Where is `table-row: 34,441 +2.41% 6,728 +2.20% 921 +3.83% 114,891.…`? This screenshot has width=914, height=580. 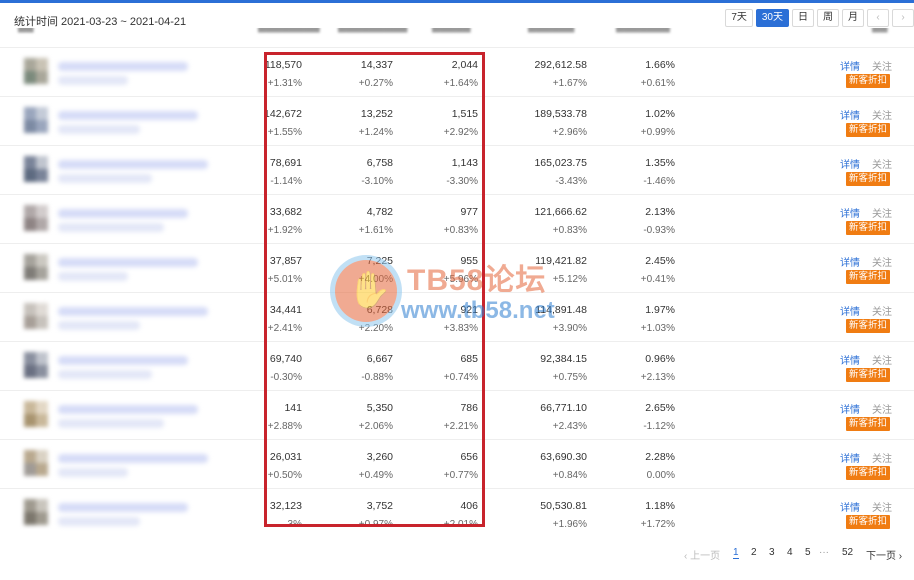
table-row: 34,441 +2.41% 6,728 +2.20% 921 +3.83% 114,891.… is located at coordinates (457, 316).